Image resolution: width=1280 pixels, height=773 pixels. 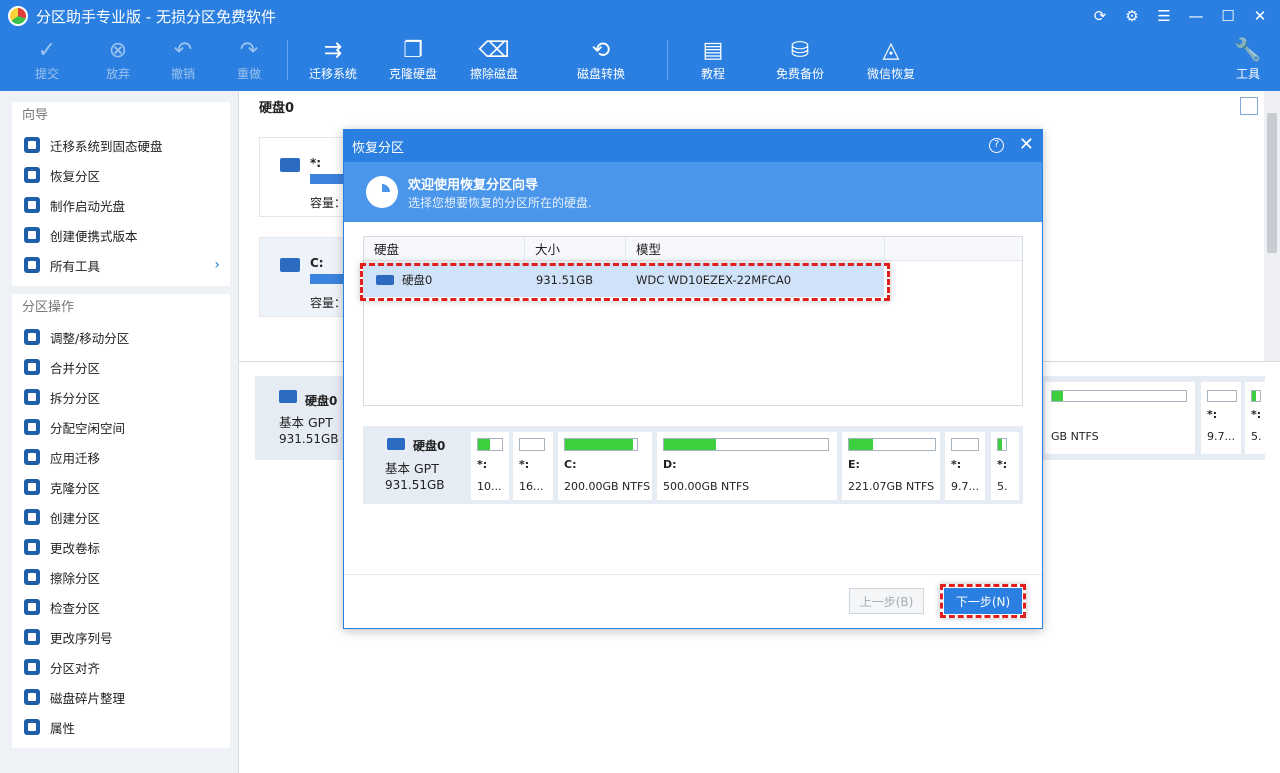 What do you see at coordinates (891, 466) in the screenshot?
I see `partition-block: E: 221.07GB NTFS` at bounding box center [891, 466].